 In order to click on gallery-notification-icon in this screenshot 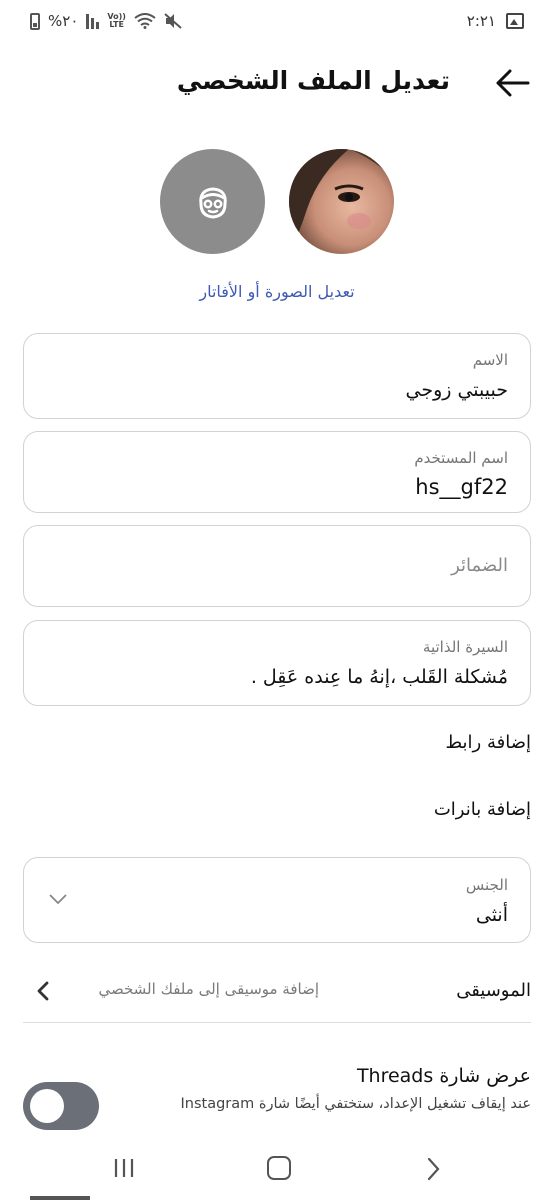, I will do `click(515, 21)`.